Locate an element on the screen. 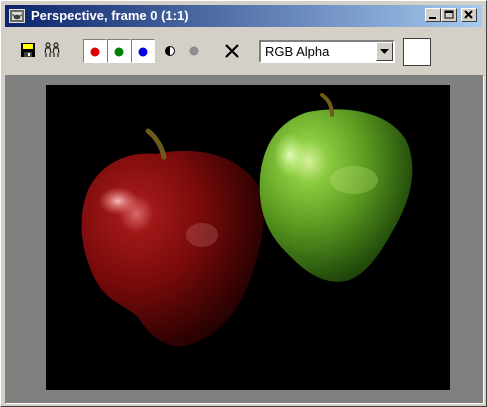 This screenshot has height=407, width=487. save-image-button is located at coordinates (29, 51).